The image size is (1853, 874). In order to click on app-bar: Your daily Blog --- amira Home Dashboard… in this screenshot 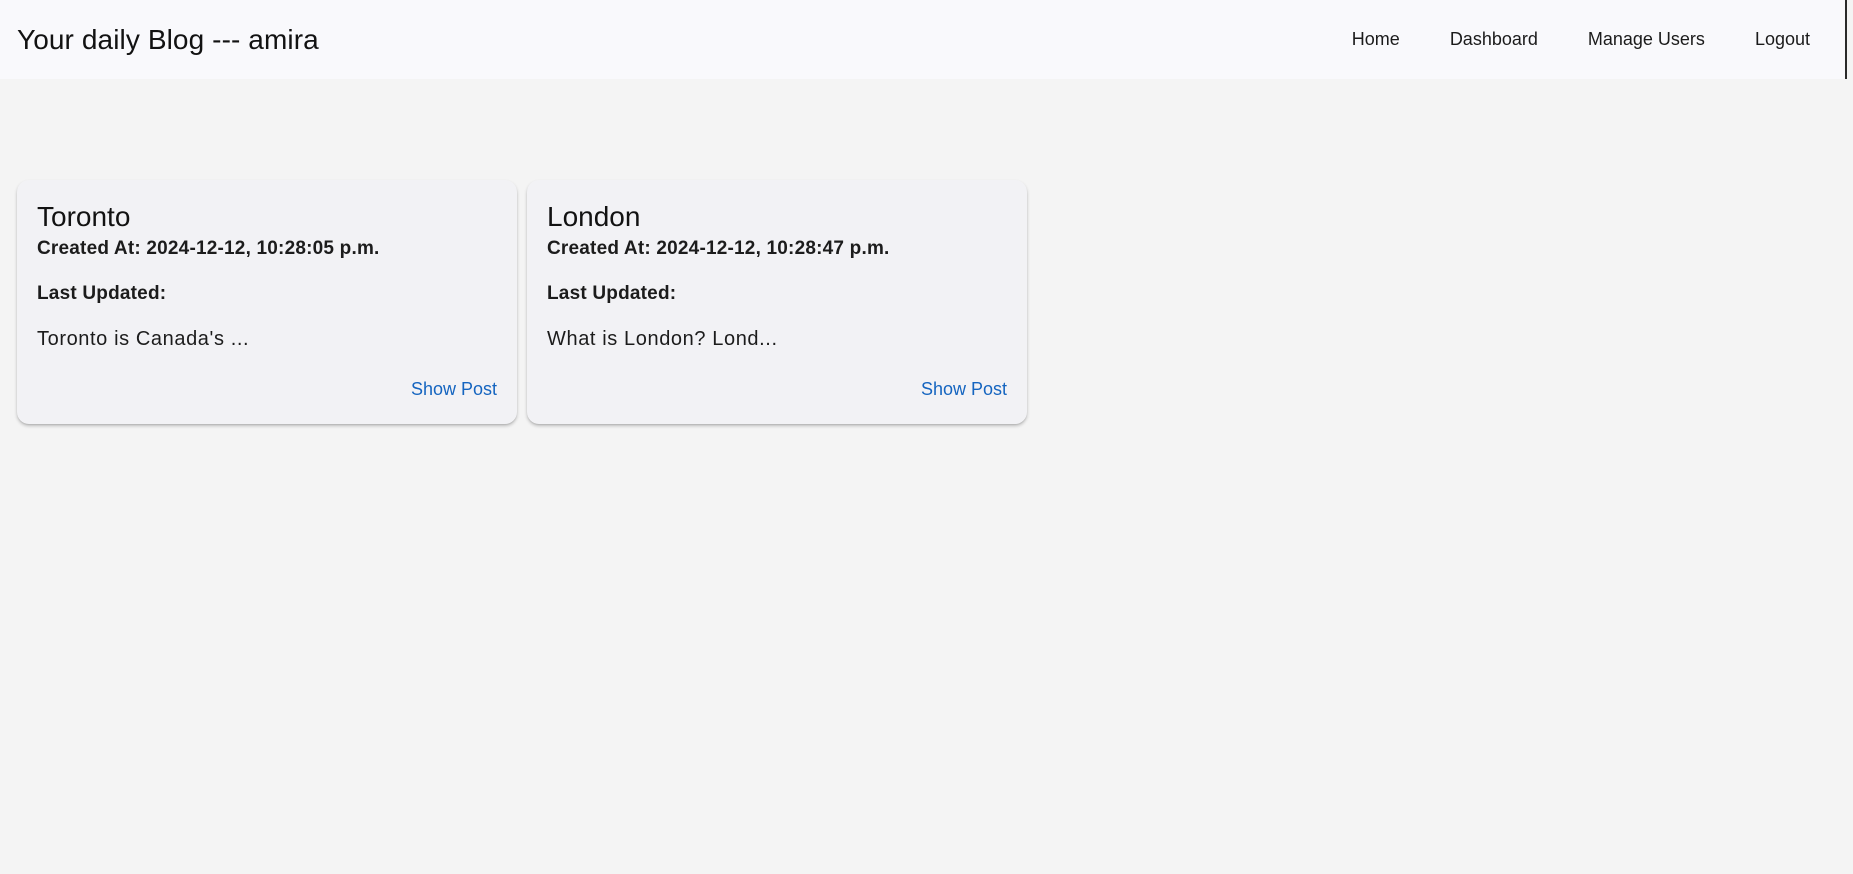, I will do `click(922, 39)`.